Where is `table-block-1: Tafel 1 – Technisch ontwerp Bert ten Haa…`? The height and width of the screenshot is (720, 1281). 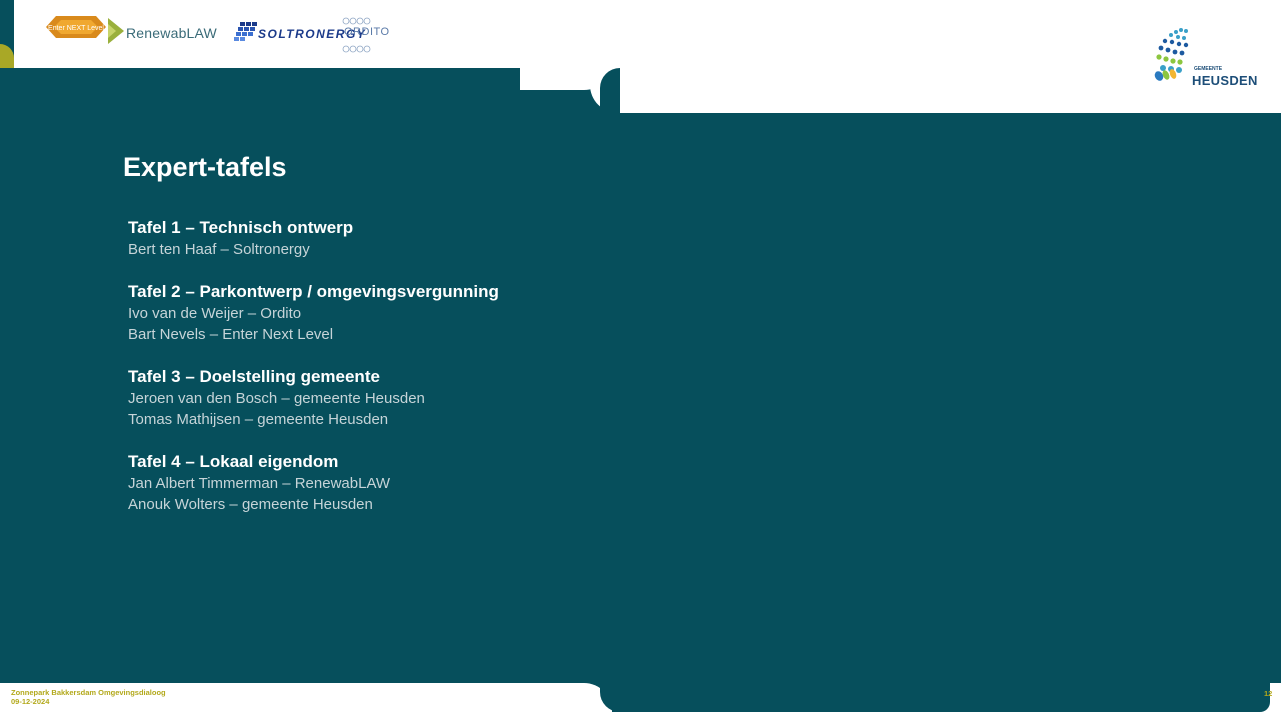
table-block-1: Tafel 1 – Technisch ontwerp Bert ten Haa… is located at coordinates (408, 238).